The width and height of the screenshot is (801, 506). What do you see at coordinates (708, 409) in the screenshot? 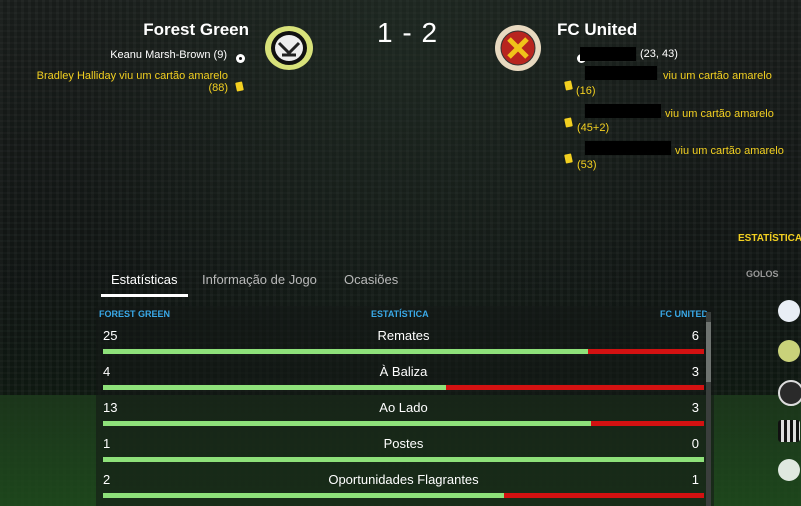
I see `stats-scrollbar` at bounding box center [708, 409].